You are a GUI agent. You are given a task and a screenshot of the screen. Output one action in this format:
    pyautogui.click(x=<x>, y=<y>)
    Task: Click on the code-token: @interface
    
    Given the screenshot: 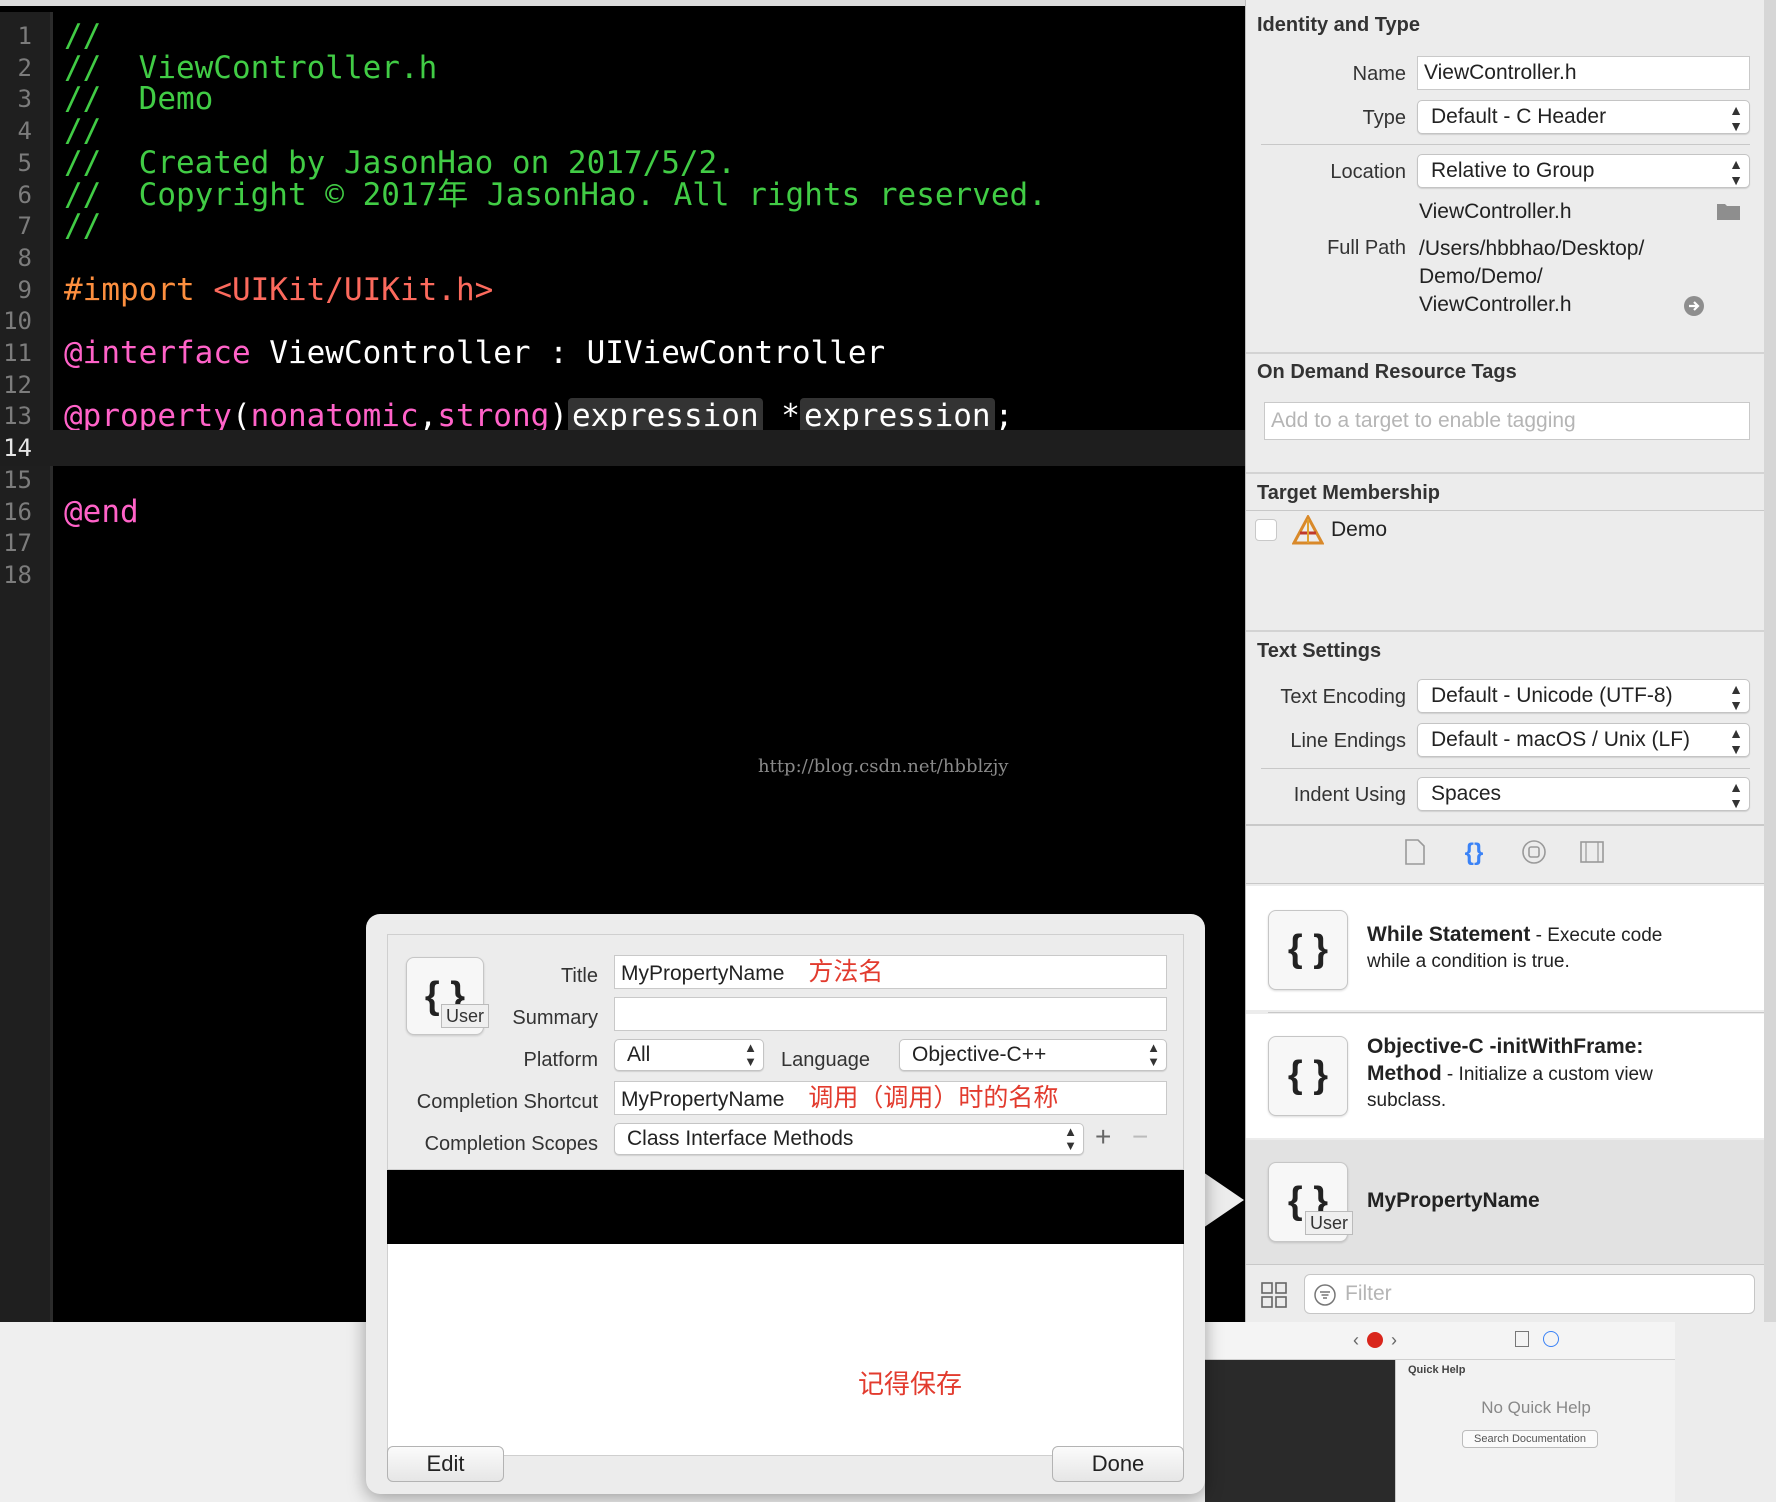 What is the action you would take?
    pyautogui.click(x=157, y=353)
    